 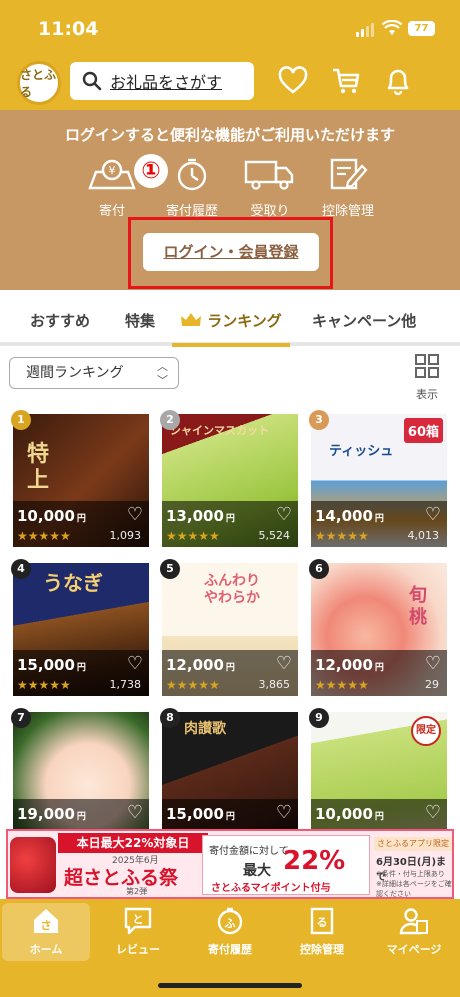 I want to click on product-price: 13,000 円, so click(x=200, y=516).